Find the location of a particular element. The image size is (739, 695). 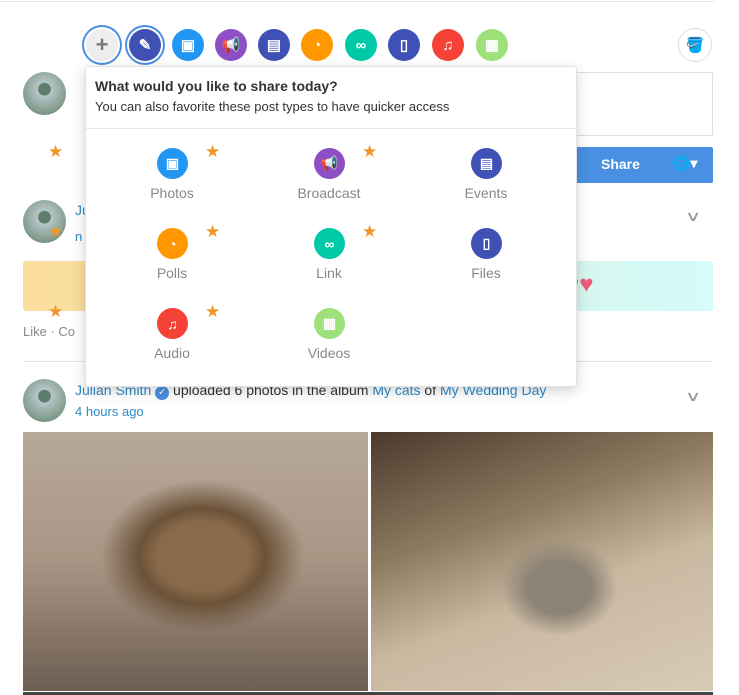

paint-bucket-icon: 🪣 is located at coordinates (695, 45).